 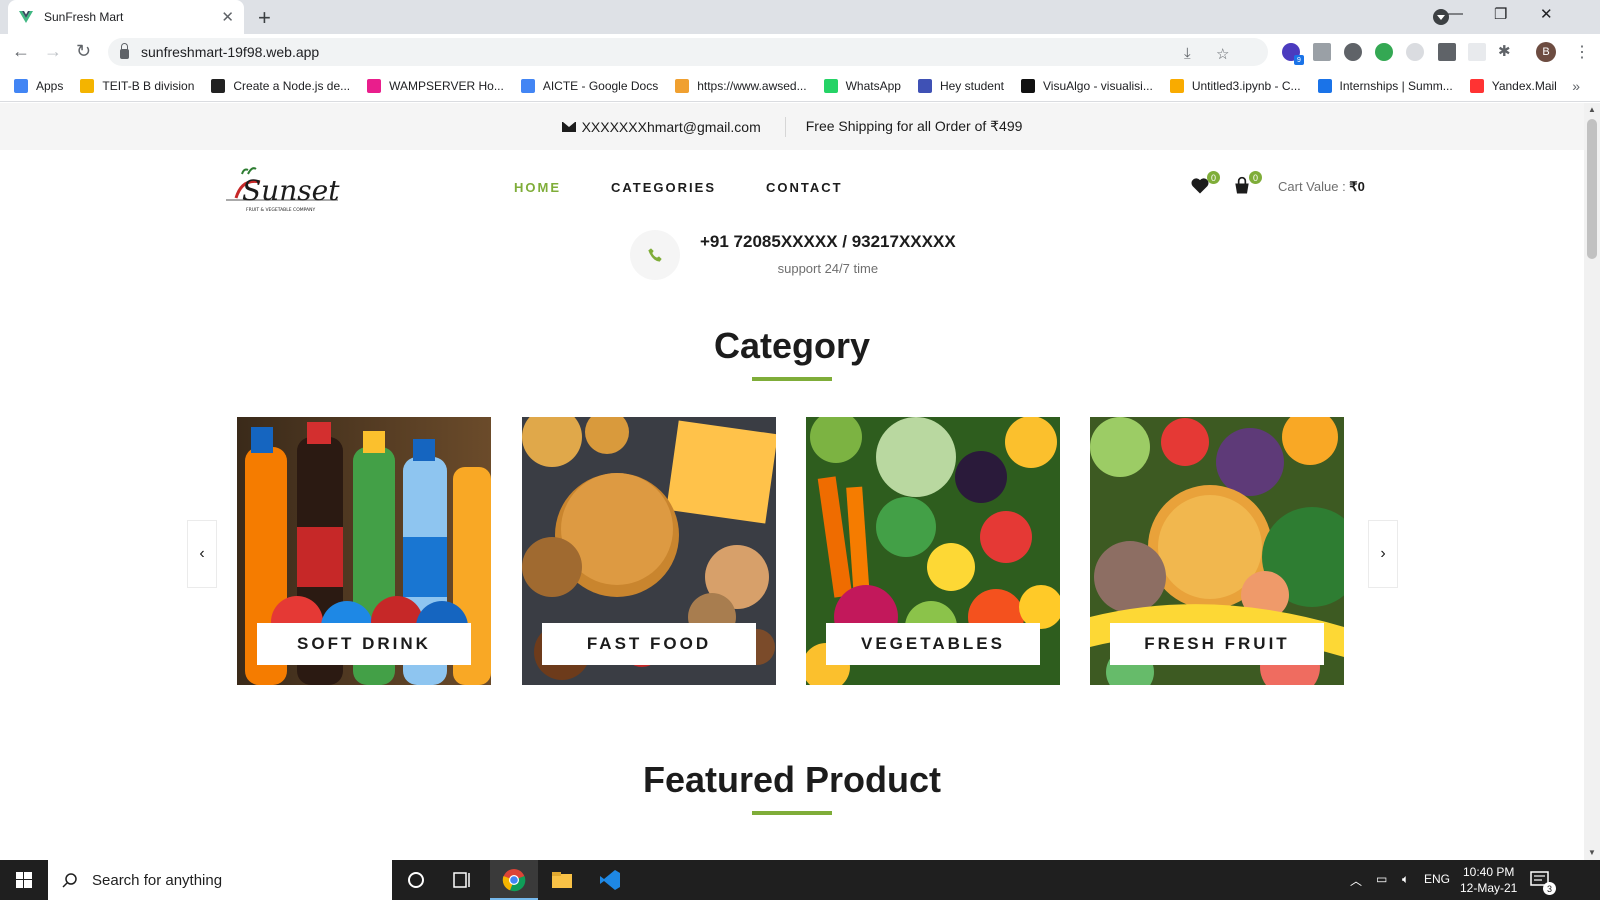 I want to click on svg-text: Sunset, so click(x=291, y=190).